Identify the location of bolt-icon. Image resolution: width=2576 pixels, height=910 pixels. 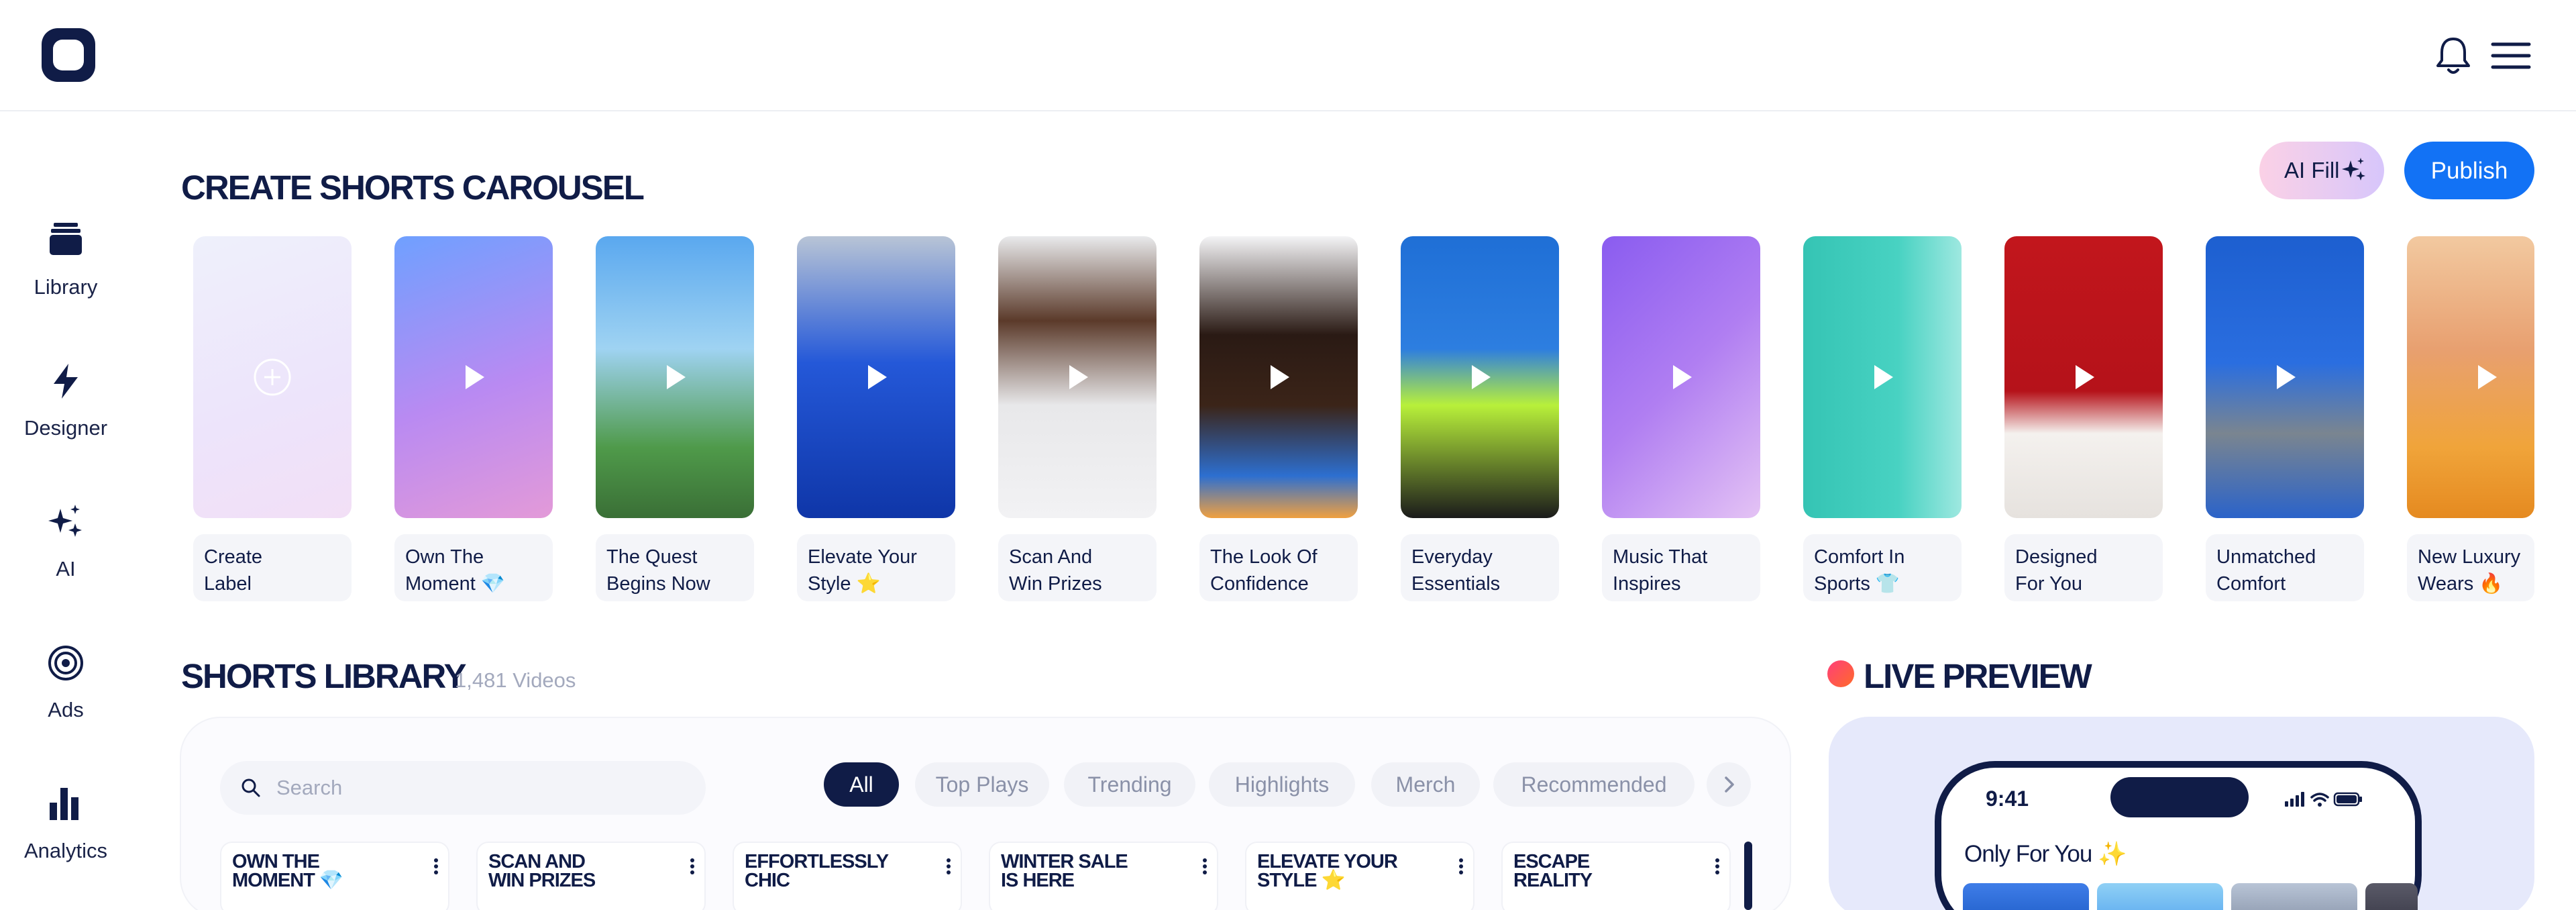
(66, 381).